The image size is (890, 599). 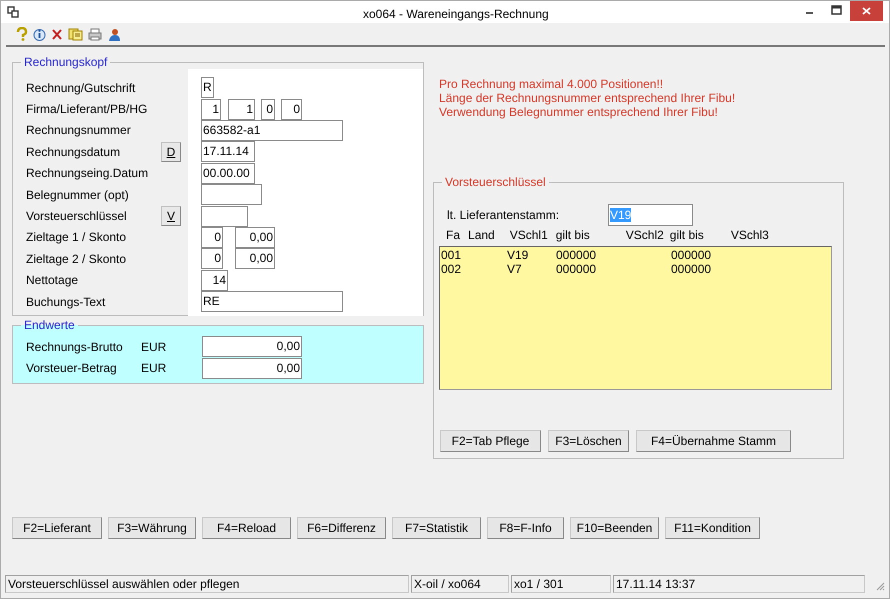 I want to click on picker-button: V, so click(x=171, y=216).